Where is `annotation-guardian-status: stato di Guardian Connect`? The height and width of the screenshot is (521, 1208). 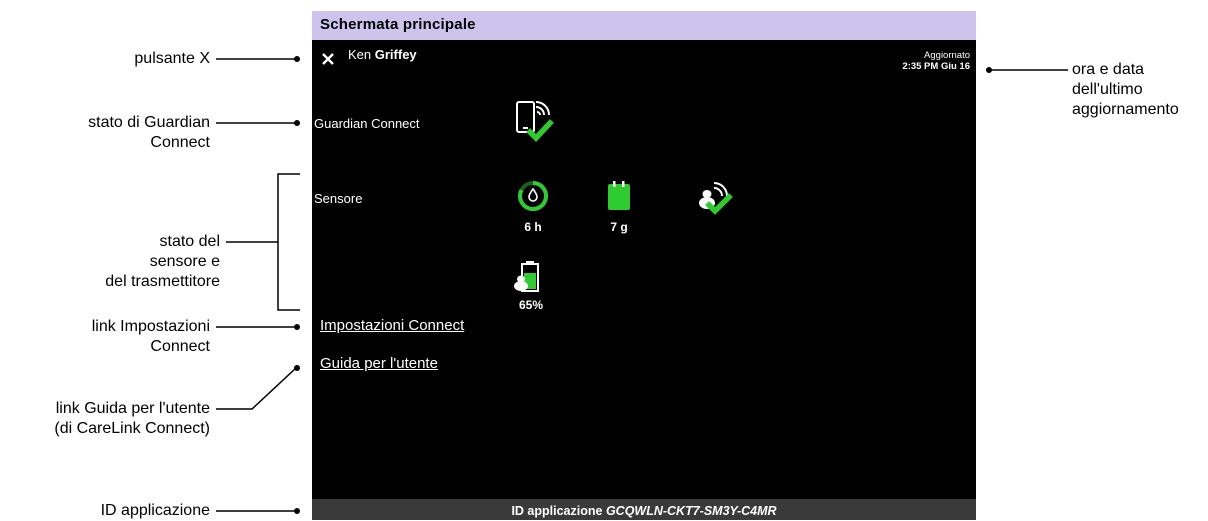
annotation-guardian-status: stato di Guardian Connect is located at coordinates (115, 133).